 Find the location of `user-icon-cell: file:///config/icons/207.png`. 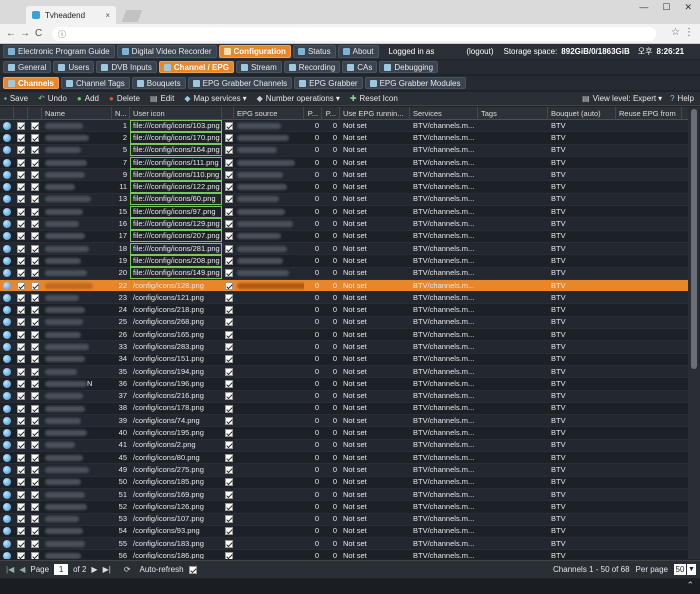

user-icon-cell: file:///config/icons/207.png is located at coordinates (176, 236).